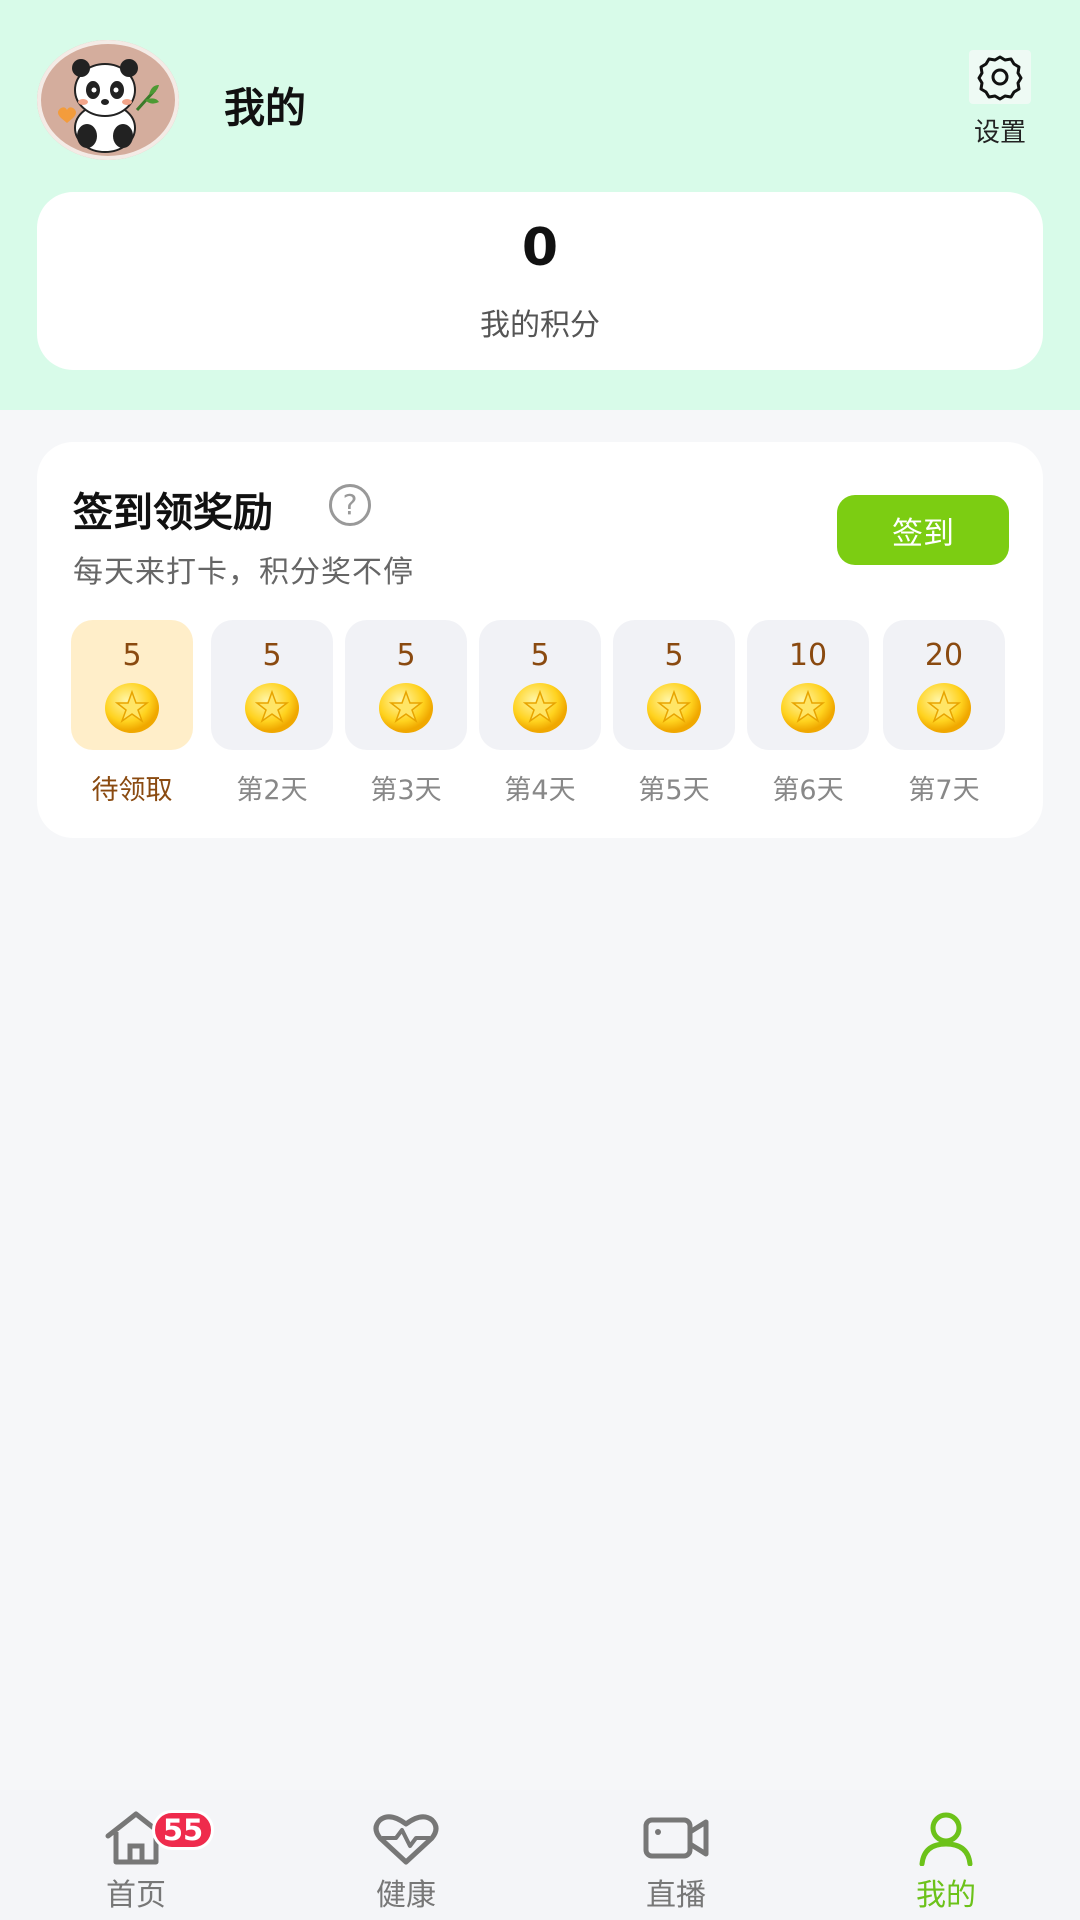  What do you see at coordinates (540, 1855) in the screenshot?
I see `bottom-nav: 55 首页 健康 直播 我的` at bounding box center [540, 1855].